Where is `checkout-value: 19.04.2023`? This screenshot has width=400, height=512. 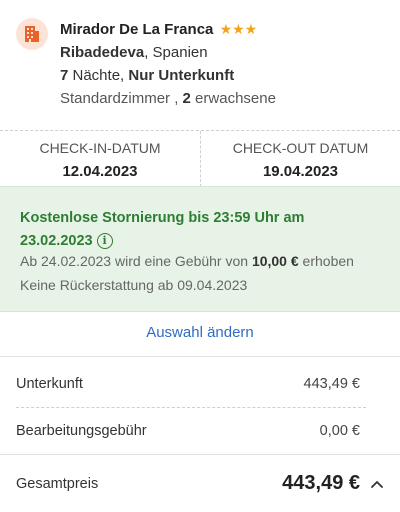
checkout-value: 19.04.2023 is located at coordinates (300, 171).